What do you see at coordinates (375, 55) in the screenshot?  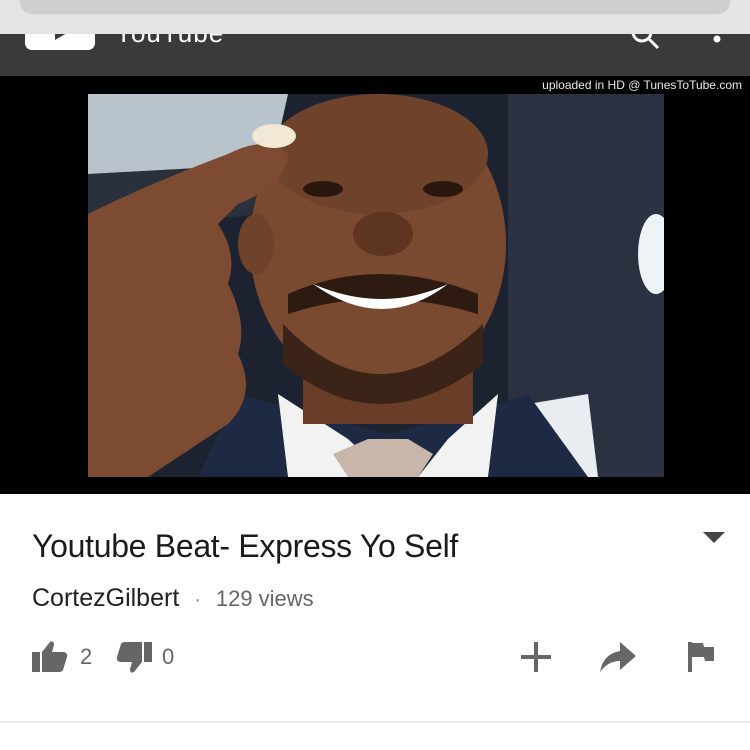 I see `app-header: YouTube` at bounding box center [375, 55].